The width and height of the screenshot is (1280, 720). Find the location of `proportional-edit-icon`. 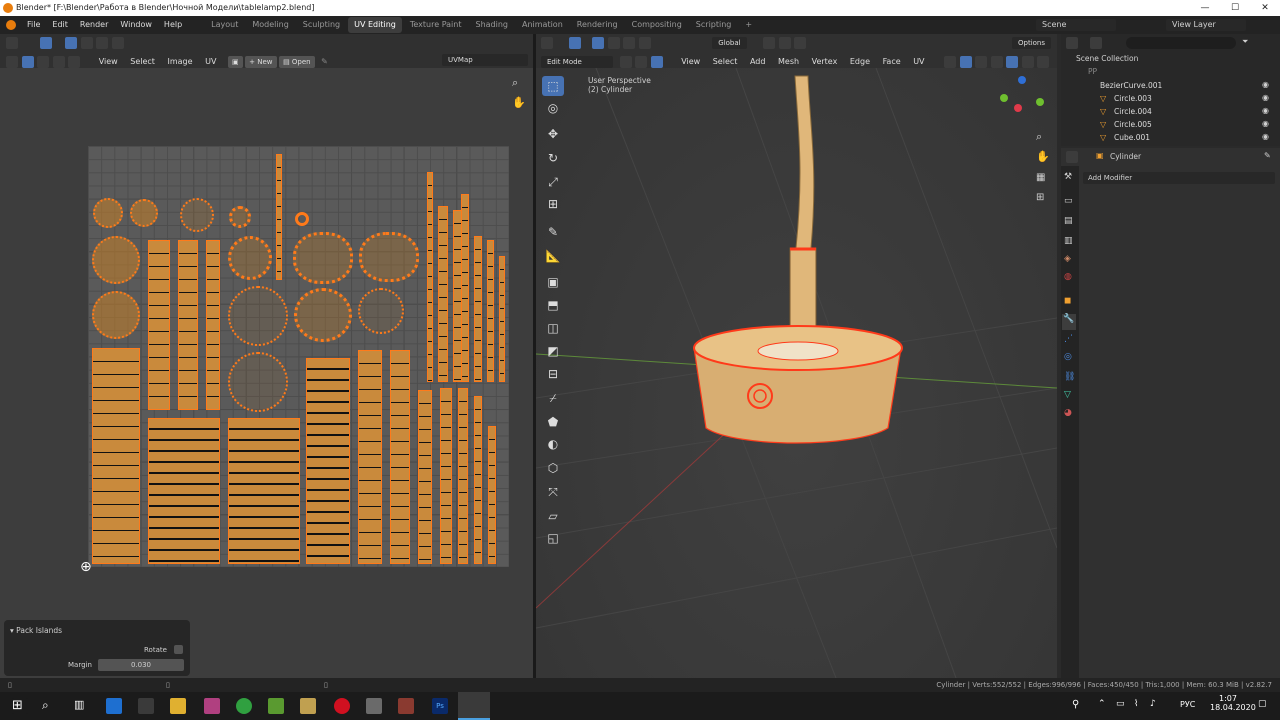

proportional-edit-icon is located at coordinates (800, 43).